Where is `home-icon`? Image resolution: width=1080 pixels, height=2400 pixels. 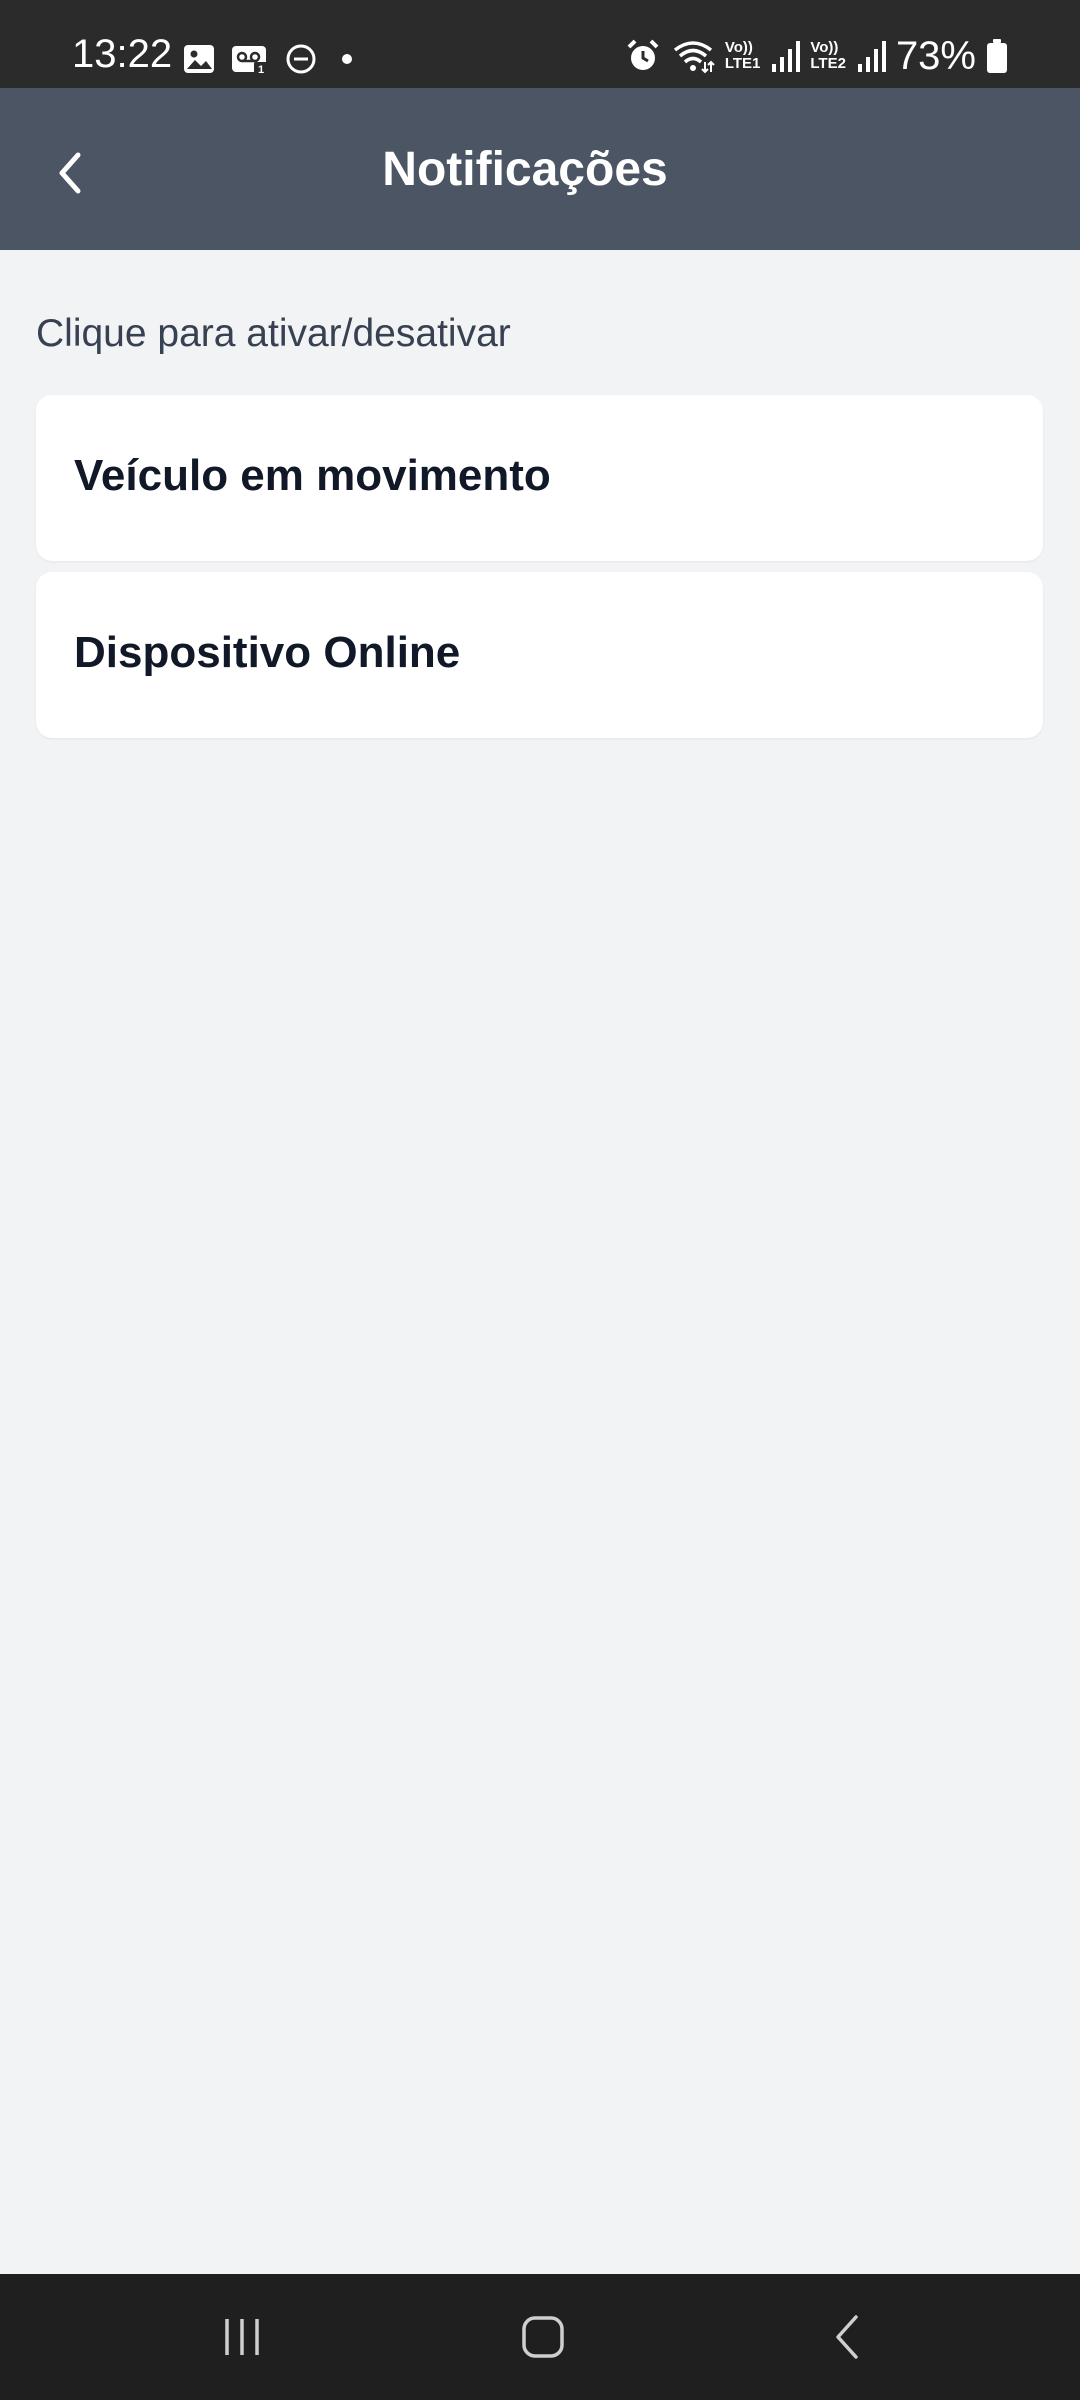 home-icon is located at coordinates (543, 2337).